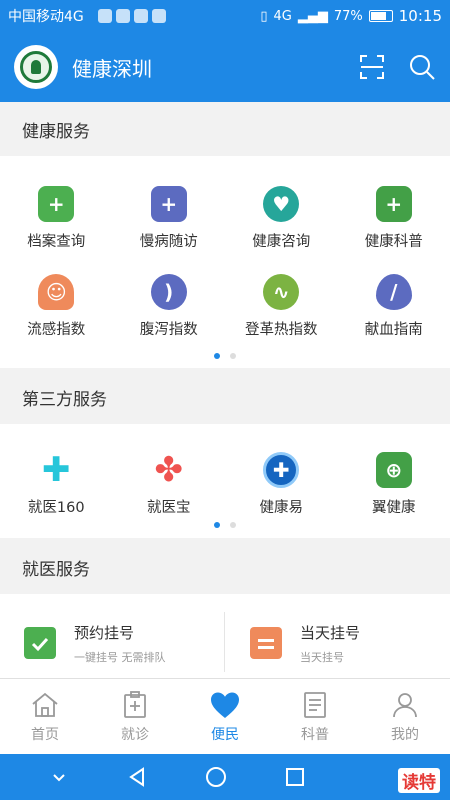  I want to click on tab-home: 首页, so click(45, 716).